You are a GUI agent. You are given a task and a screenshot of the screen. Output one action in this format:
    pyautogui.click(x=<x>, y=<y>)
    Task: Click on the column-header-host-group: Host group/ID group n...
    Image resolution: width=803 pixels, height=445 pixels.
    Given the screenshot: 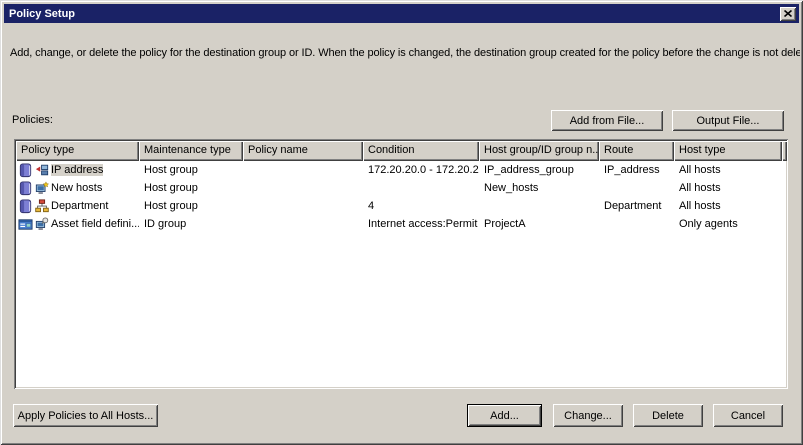 What is the action you would take?
    pyautogui.click(x=539, y=151)
    